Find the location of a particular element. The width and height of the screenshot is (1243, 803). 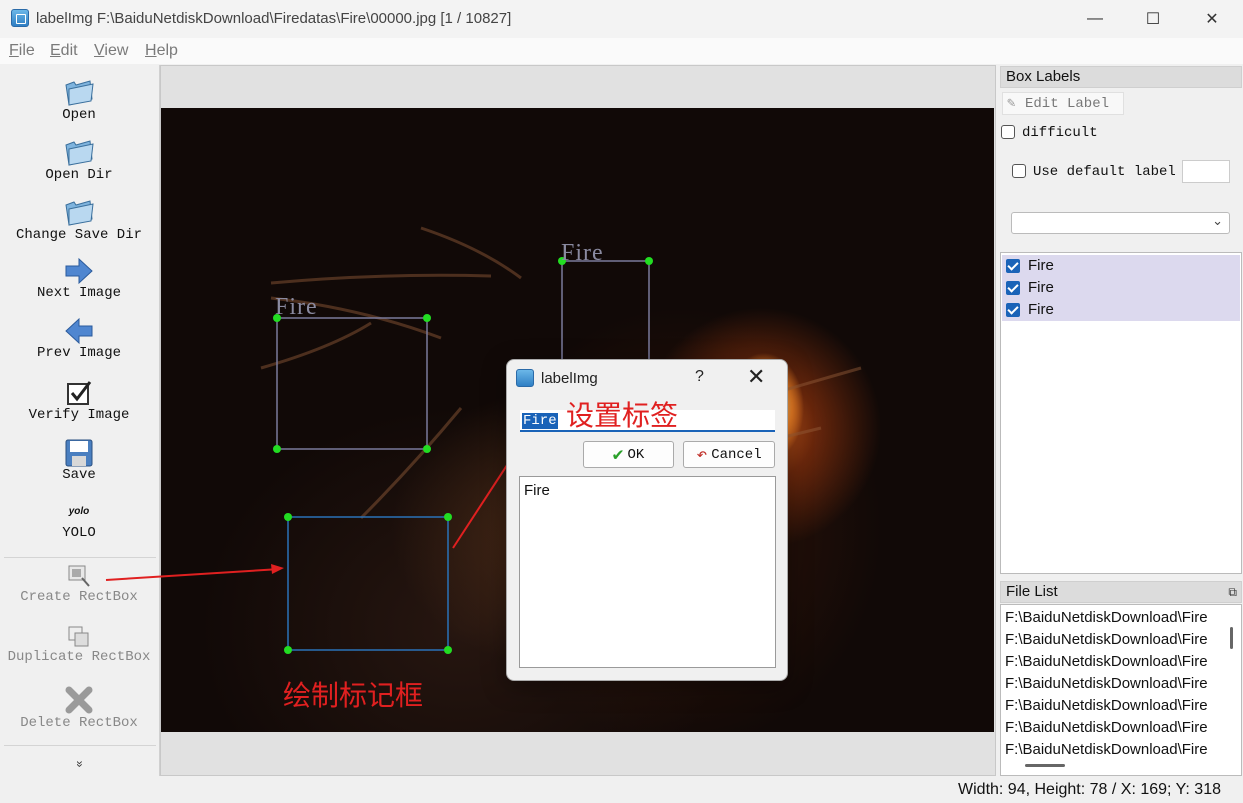

difficult-checkbox is located at coordinates (1008, 132).